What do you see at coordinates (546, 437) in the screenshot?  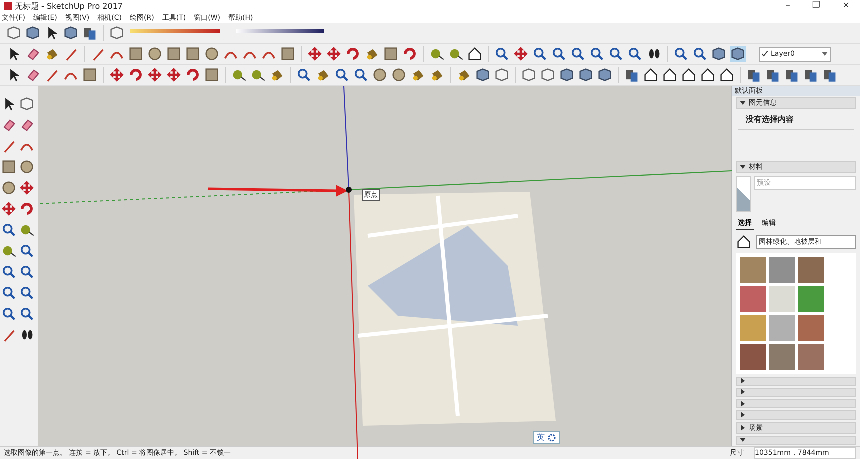 I see `ime-toolbar: 英` at bounding box center [546, 437].